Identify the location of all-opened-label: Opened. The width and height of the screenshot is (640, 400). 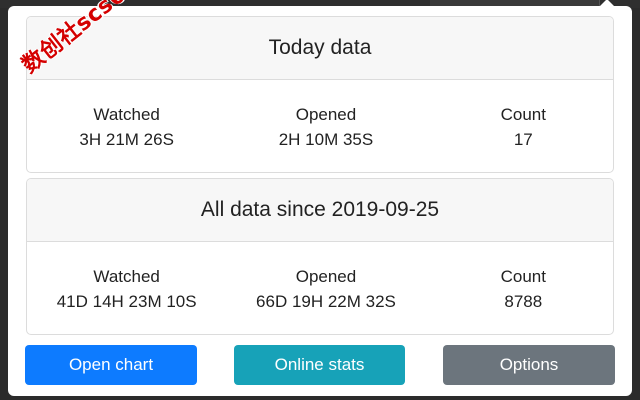
(326, 276).